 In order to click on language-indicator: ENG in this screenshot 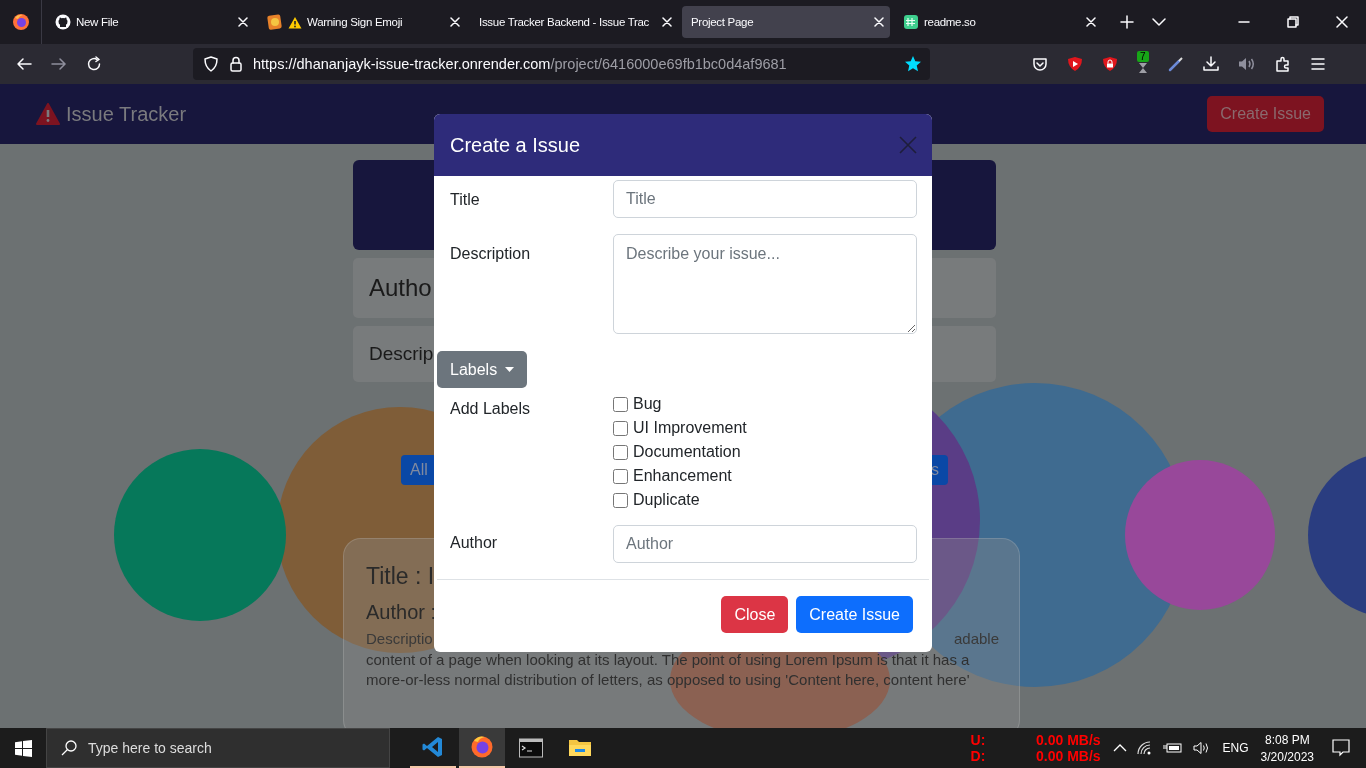, I will do `click(1235, 748)`.